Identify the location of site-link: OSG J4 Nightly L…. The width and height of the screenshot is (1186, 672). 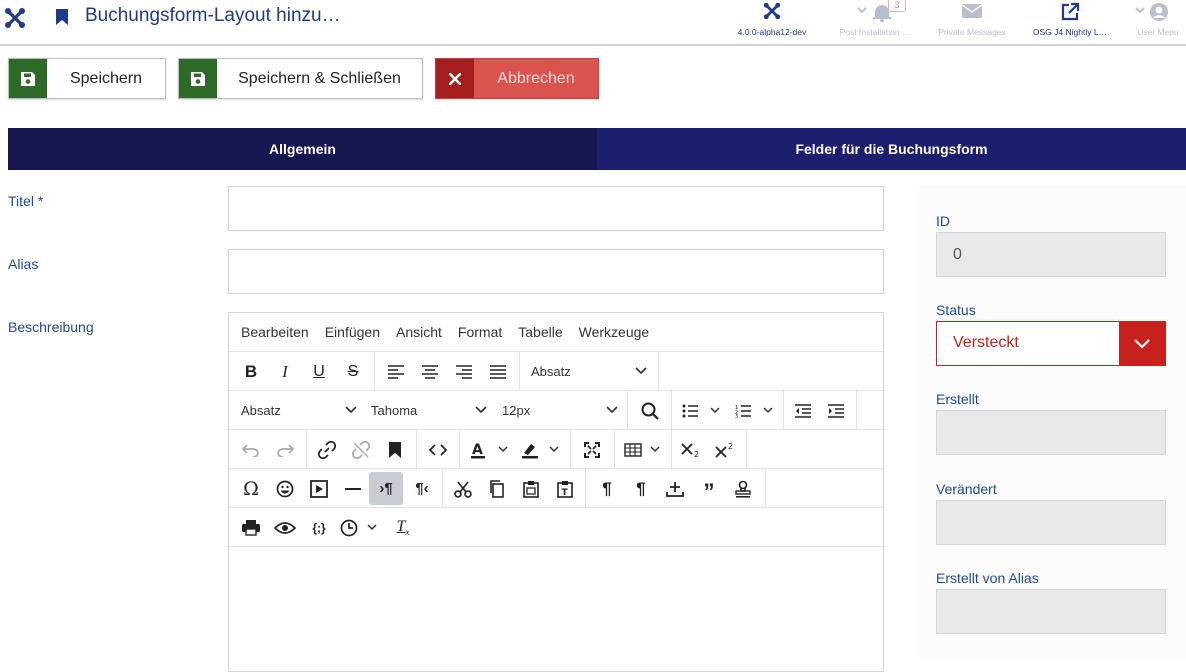
(1070, 22).